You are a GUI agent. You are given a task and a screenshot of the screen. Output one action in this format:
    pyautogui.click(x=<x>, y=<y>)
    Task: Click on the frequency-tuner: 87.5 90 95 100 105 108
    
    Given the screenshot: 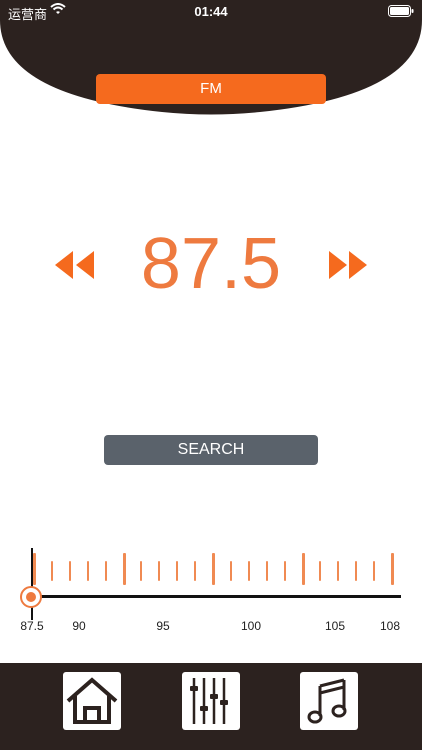 What is the action you would take?
    pyautogui.click(x=211, y=590)
    